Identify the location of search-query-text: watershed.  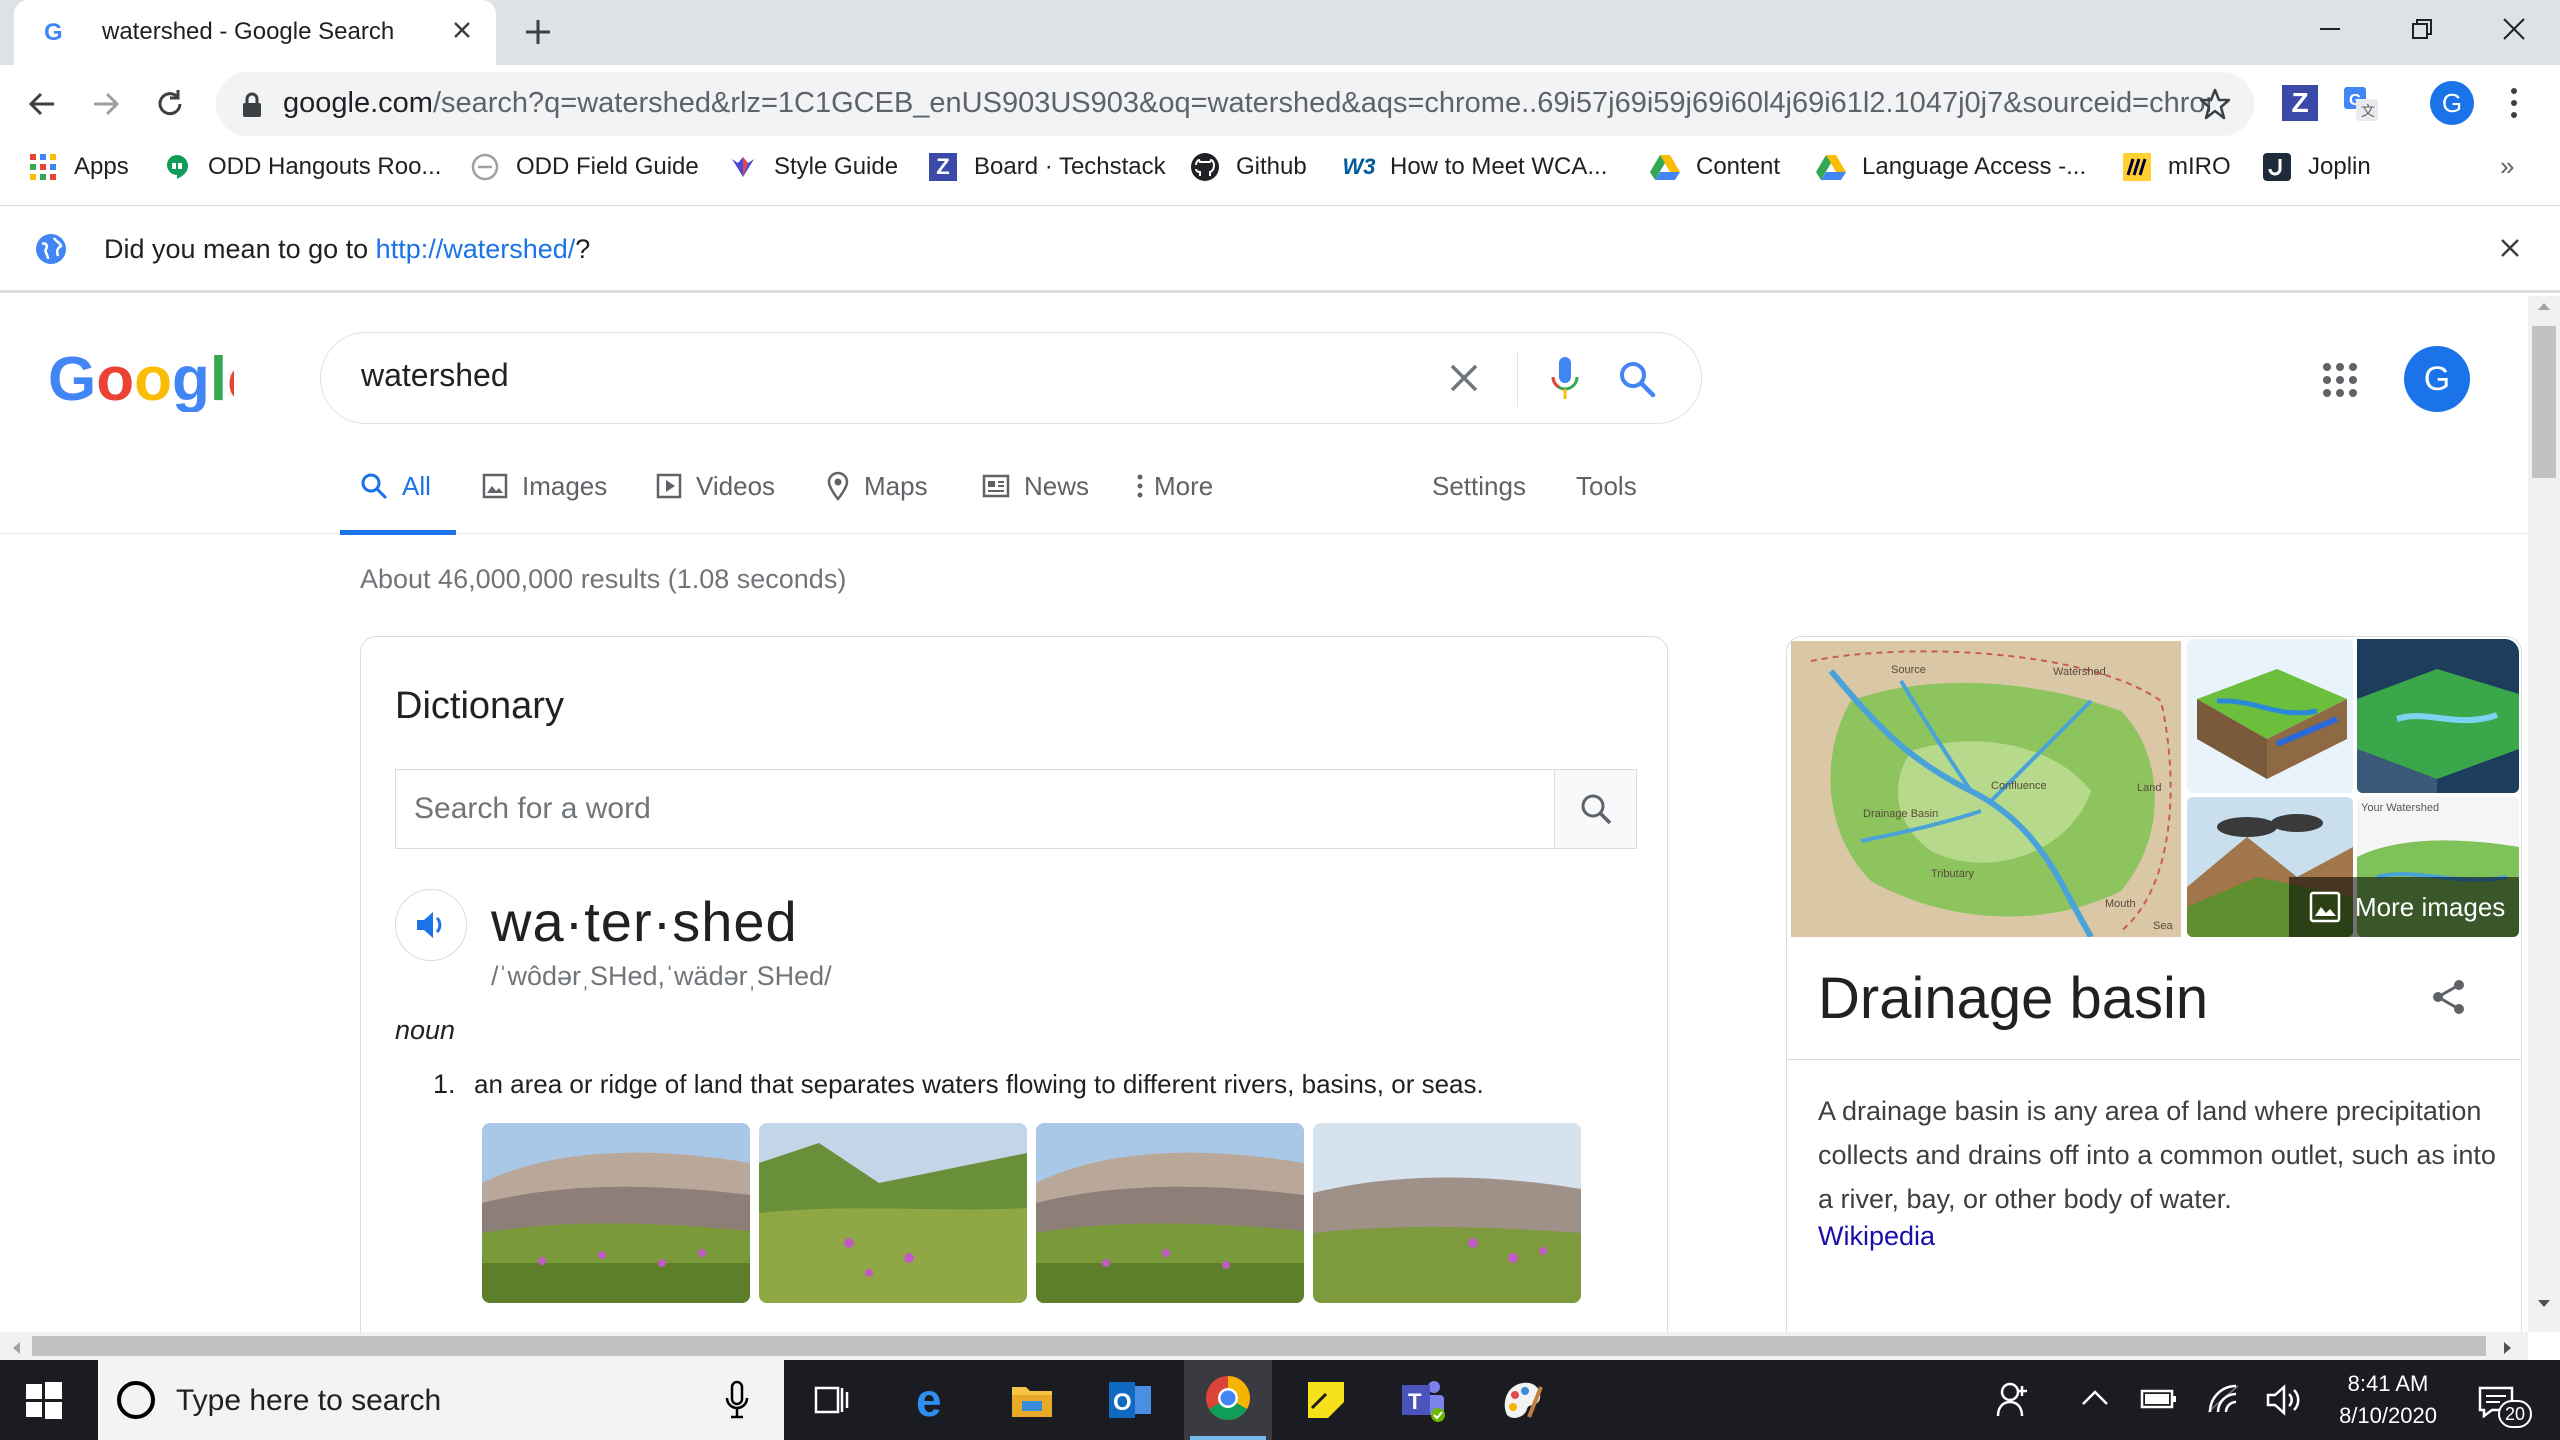
(435, 375).